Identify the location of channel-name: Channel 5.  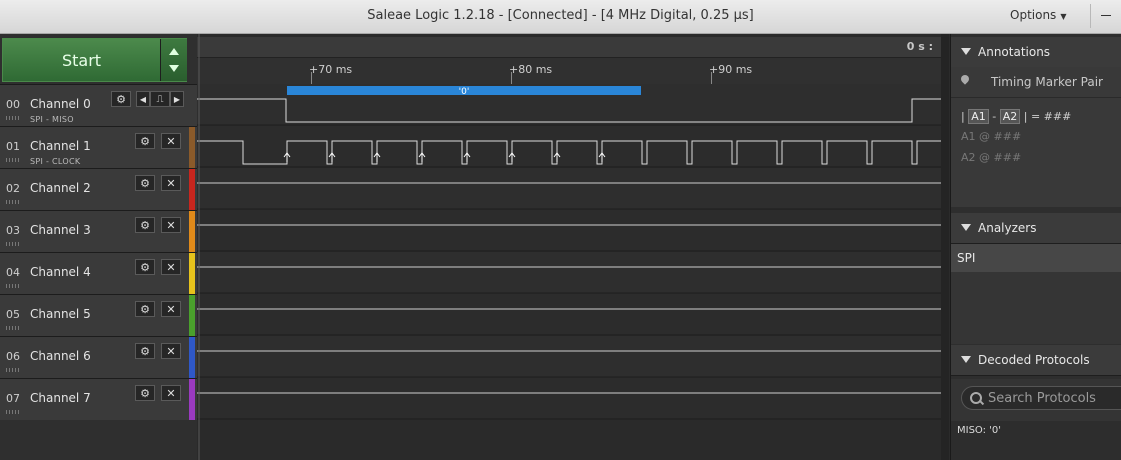
(60, 314).